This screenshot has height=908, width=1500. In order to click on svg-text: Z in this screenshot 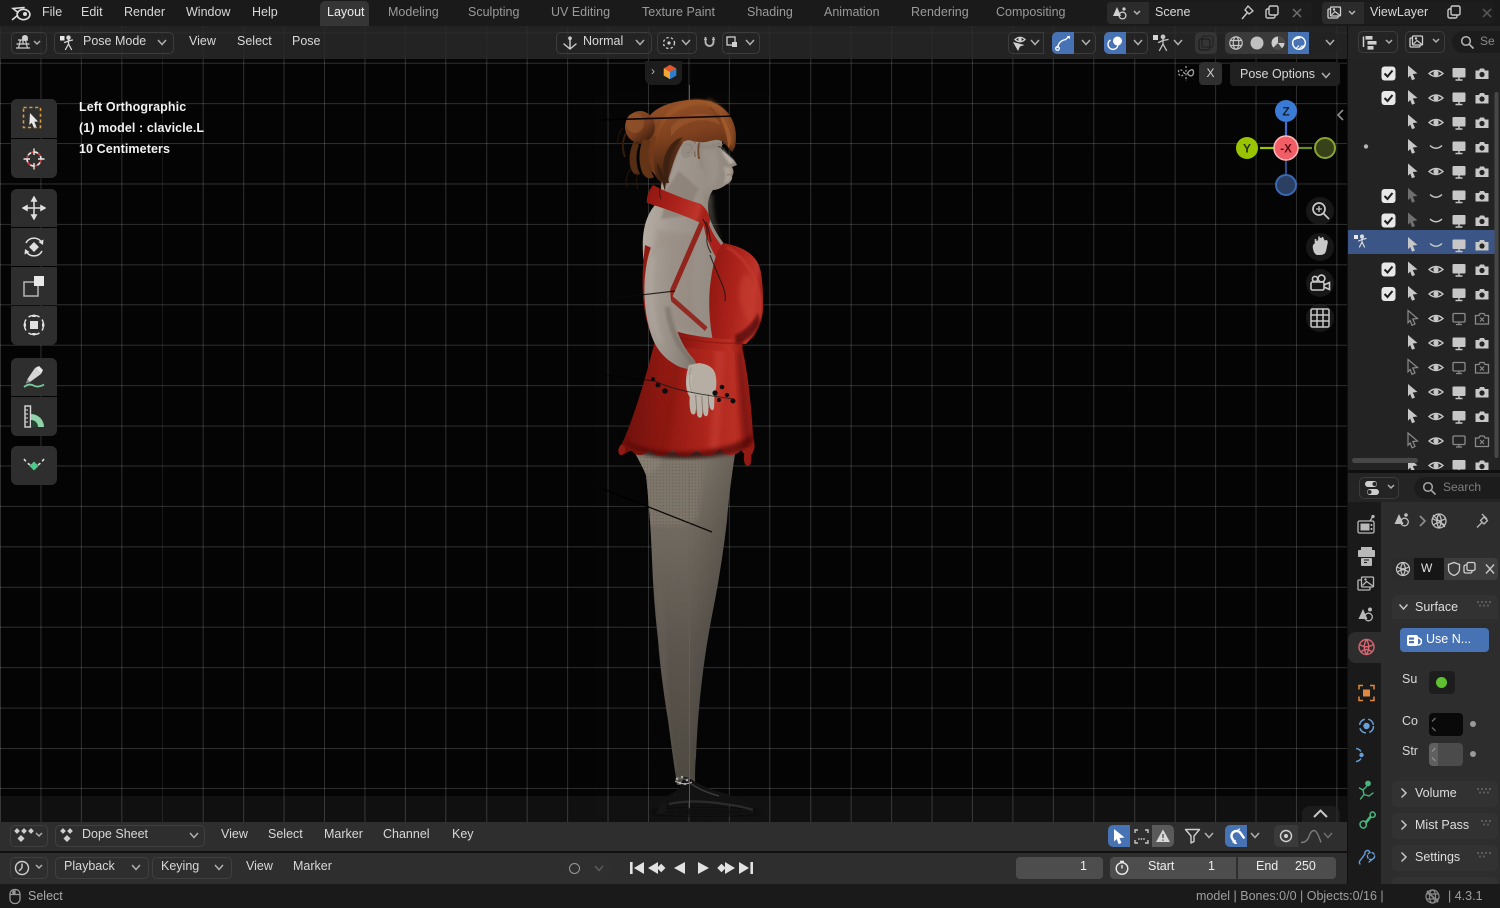, I will do `click(1285, 112)`.